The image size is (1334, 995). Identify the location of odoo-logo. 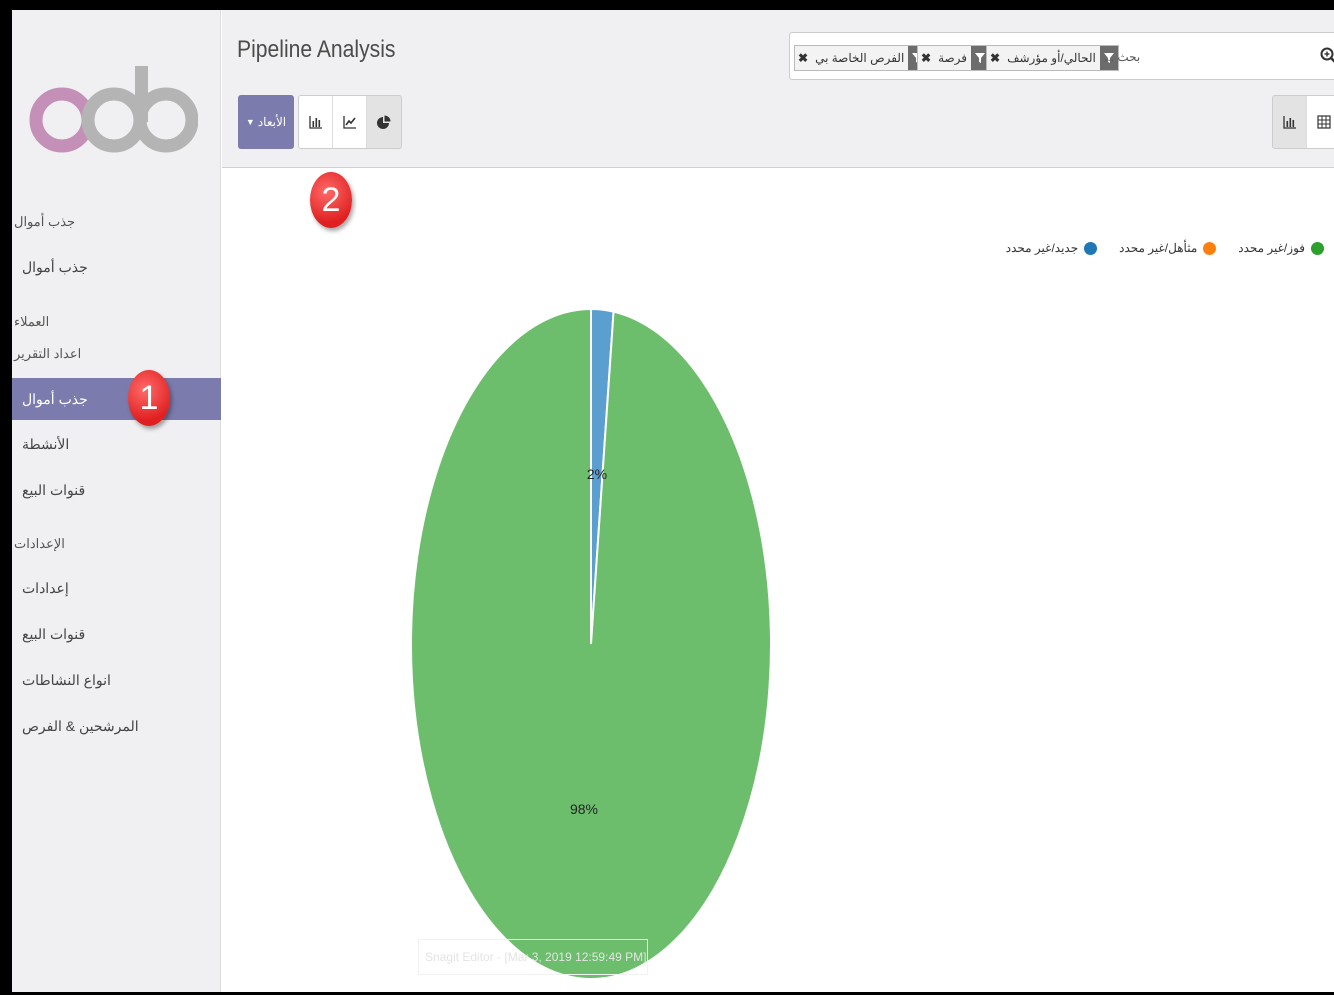
(113, 115).